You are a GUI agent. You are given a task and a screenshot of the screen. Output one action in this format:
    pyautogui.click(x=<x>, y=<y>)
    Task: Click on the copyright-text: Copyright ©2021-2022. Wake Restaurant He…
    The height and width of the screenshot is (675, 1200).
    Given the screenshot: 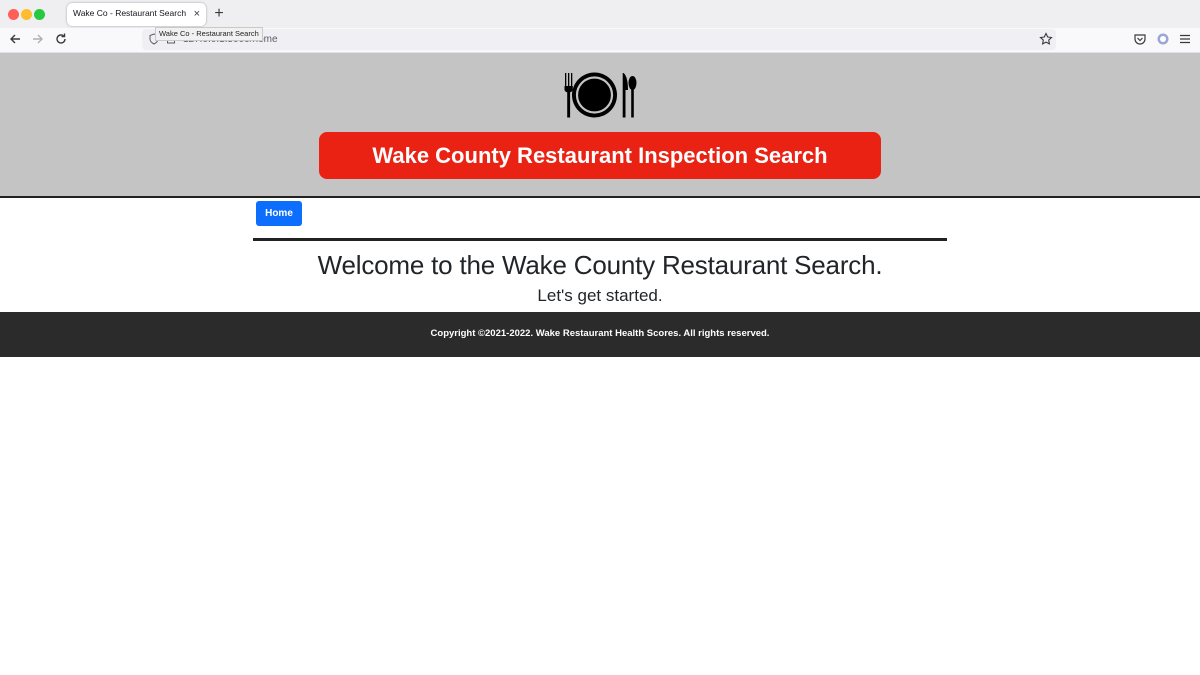 What is the action you would take?
    pyautogui.click(x=600, y=333)
    